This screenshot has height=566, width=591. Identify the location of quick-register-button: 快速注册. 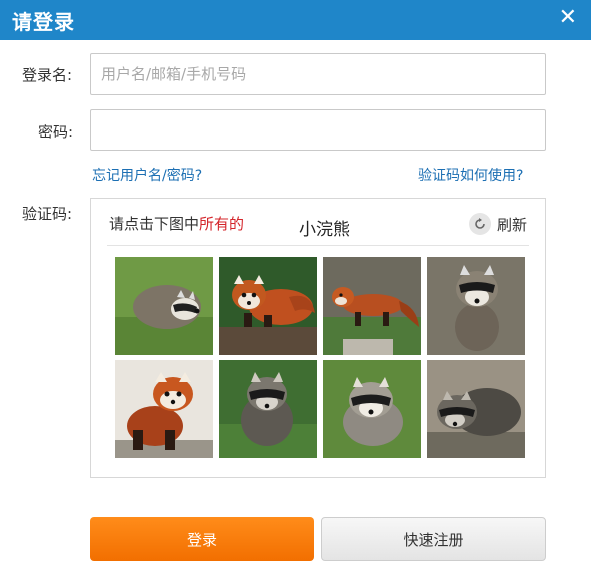
(433, 539).